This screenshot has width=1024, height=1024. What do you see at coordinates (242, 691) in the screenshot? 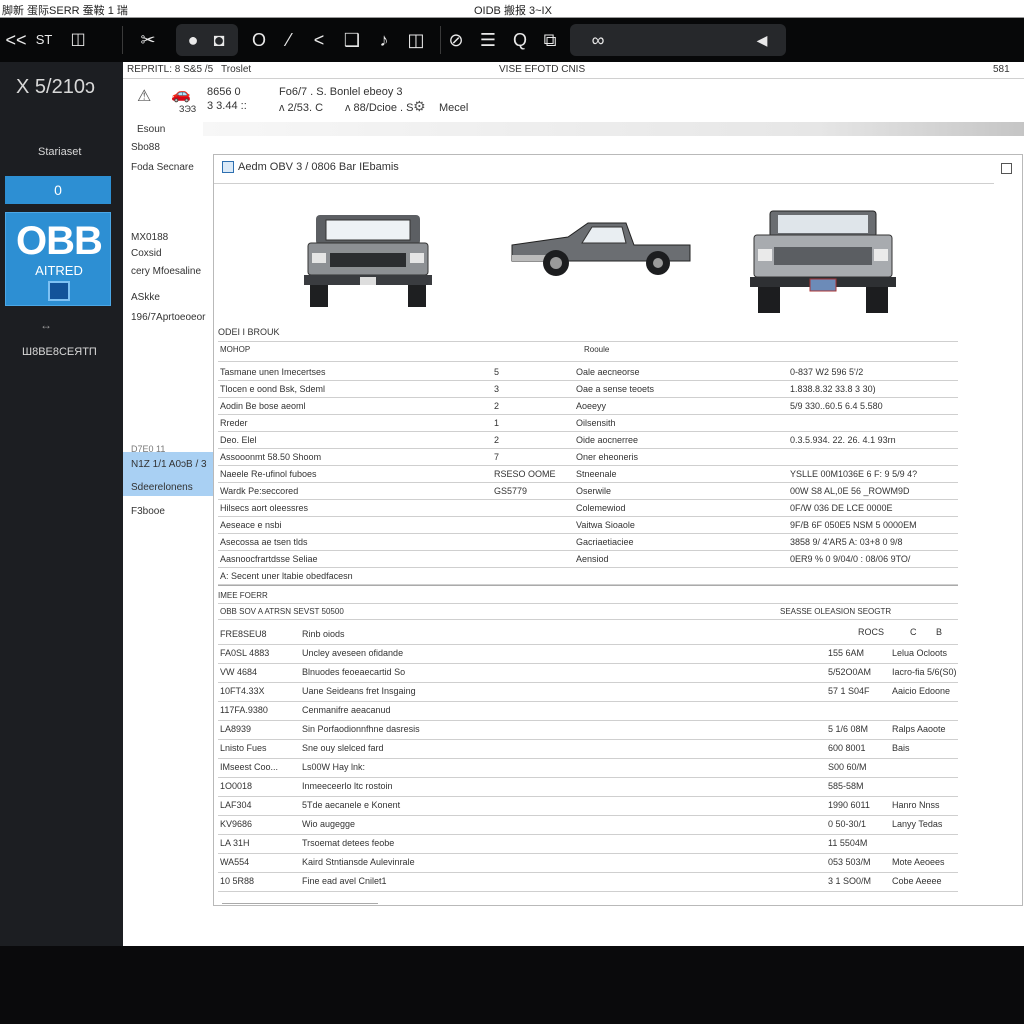
I see `table-cell: 10FT4.33X` at bounding box center [242, 691].